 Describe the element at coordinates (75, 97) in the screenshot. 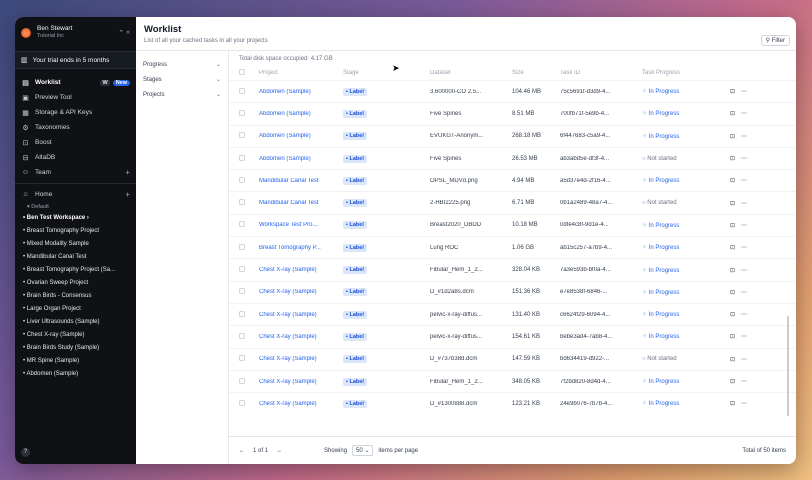

I see `sidebar-item-preview-tool: ▣ Preview Tool` at that location.